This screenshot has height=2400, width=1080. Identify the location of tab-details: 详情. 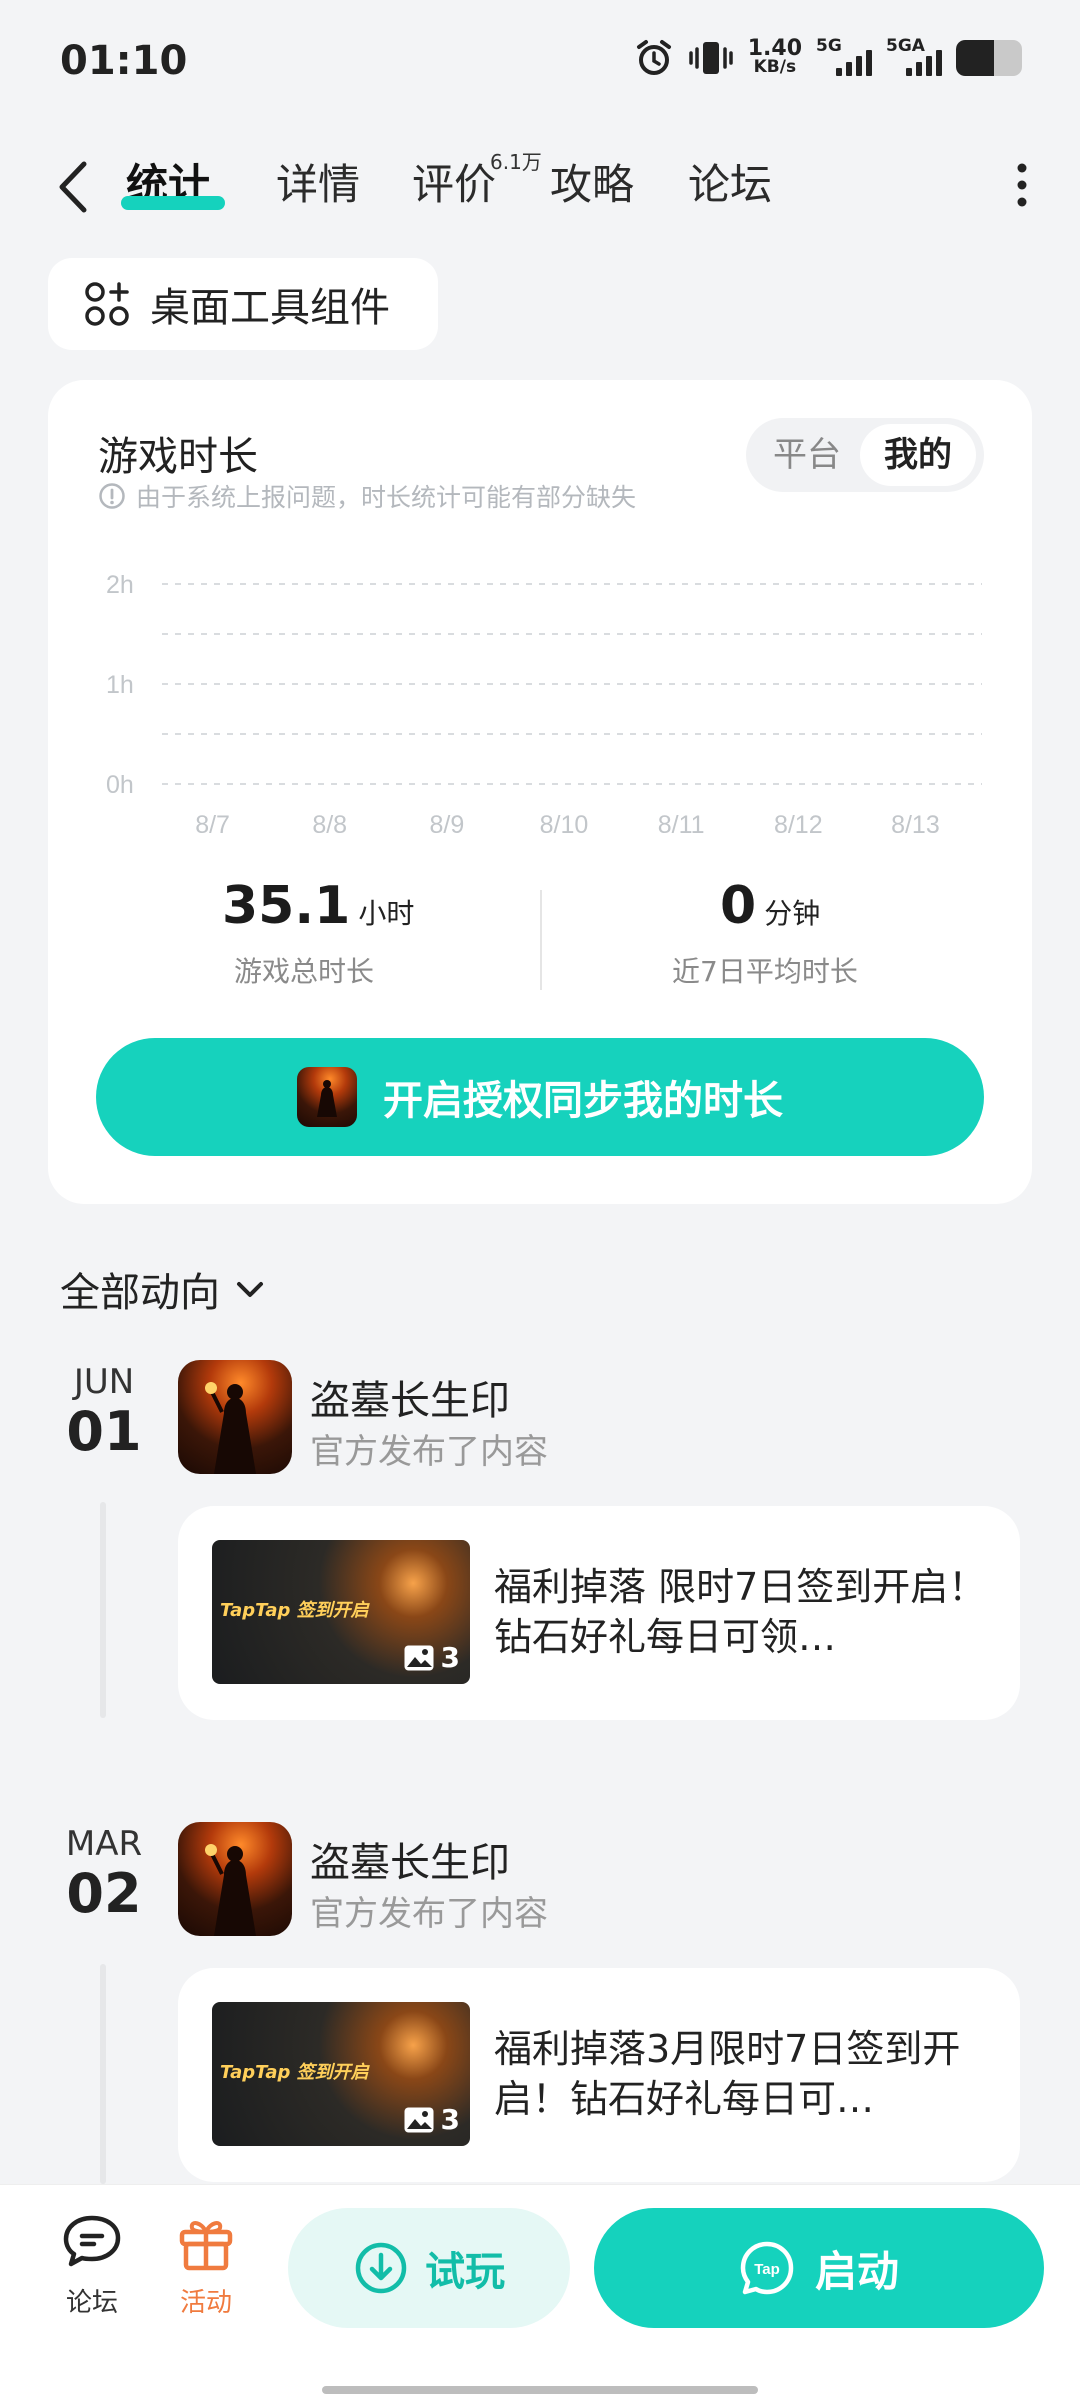
(318, 185).